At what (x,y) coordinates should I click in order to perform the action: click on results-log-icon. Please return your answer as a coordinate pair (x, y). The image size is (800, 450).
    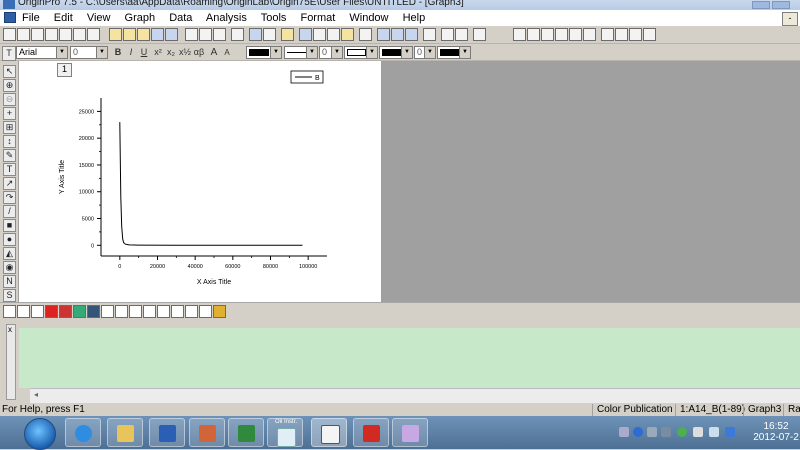
    Looking at the image, I should click on (305, 34).